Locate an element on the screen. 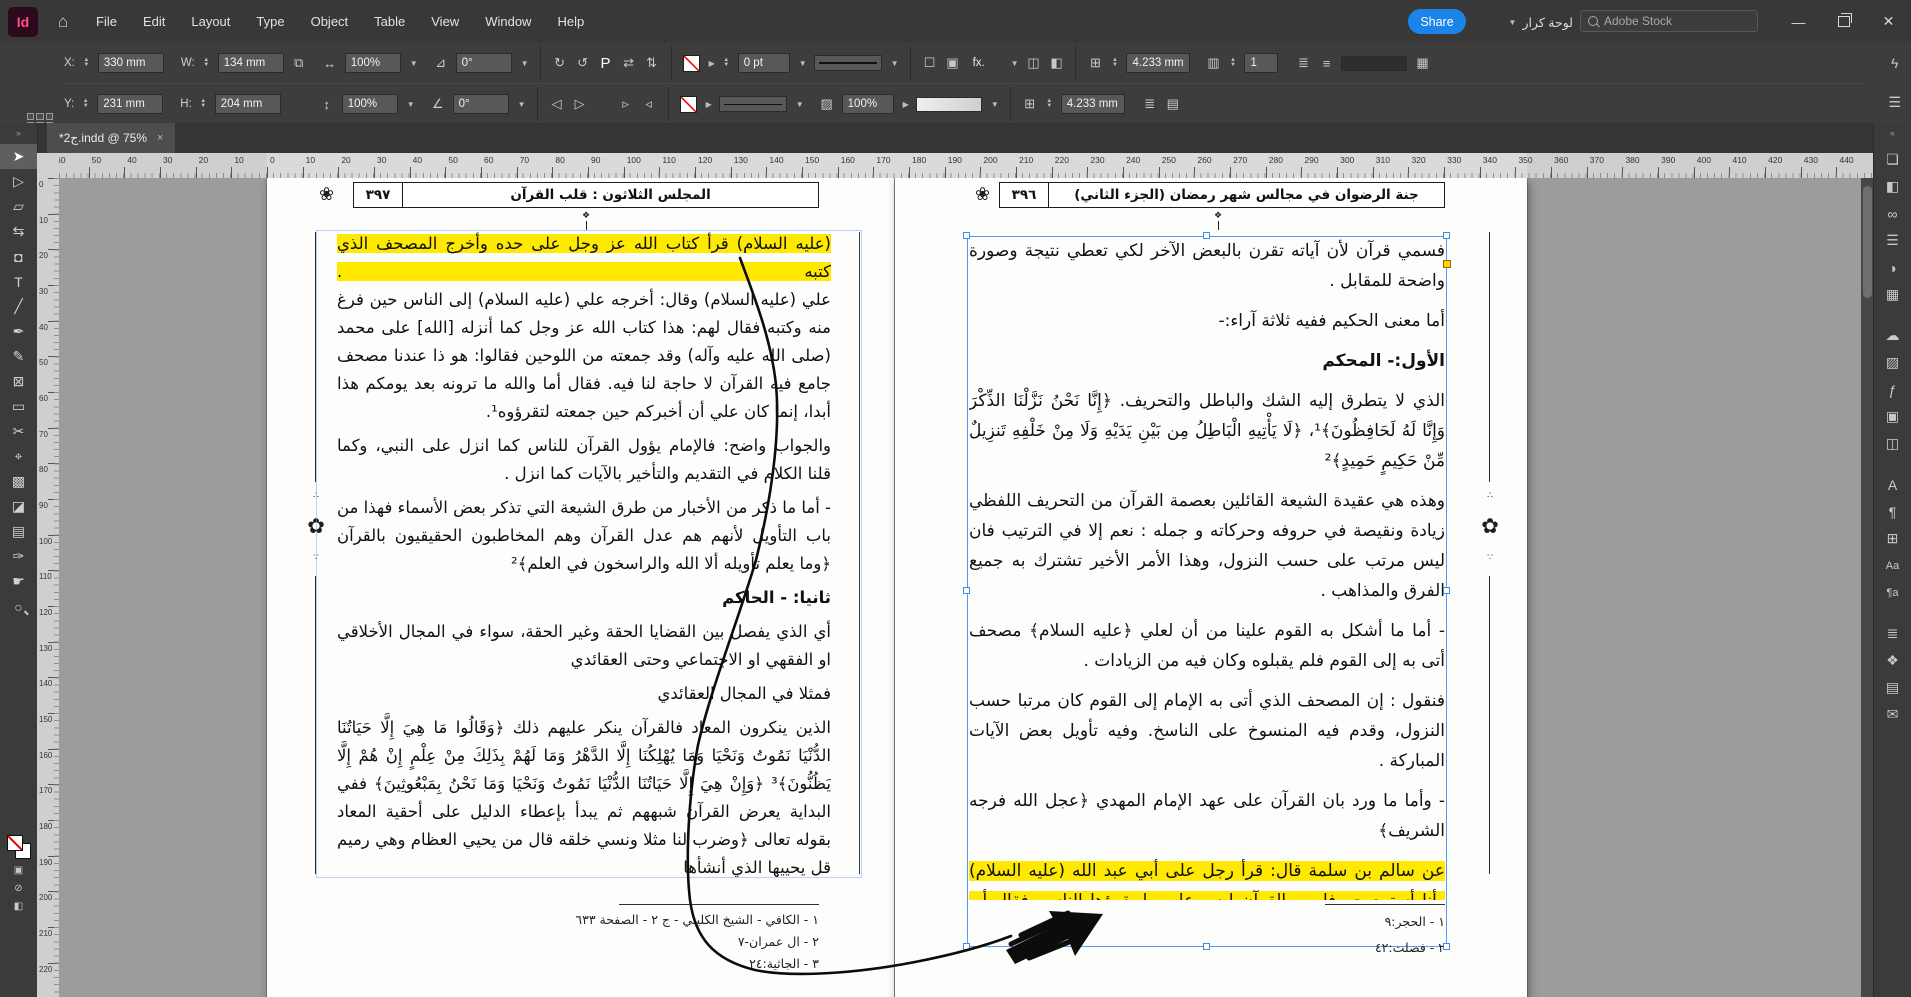 This screenshot has height=997, width=1911. pathfinder-panel-icon: ❖ is located at coordinates (1892, 660).